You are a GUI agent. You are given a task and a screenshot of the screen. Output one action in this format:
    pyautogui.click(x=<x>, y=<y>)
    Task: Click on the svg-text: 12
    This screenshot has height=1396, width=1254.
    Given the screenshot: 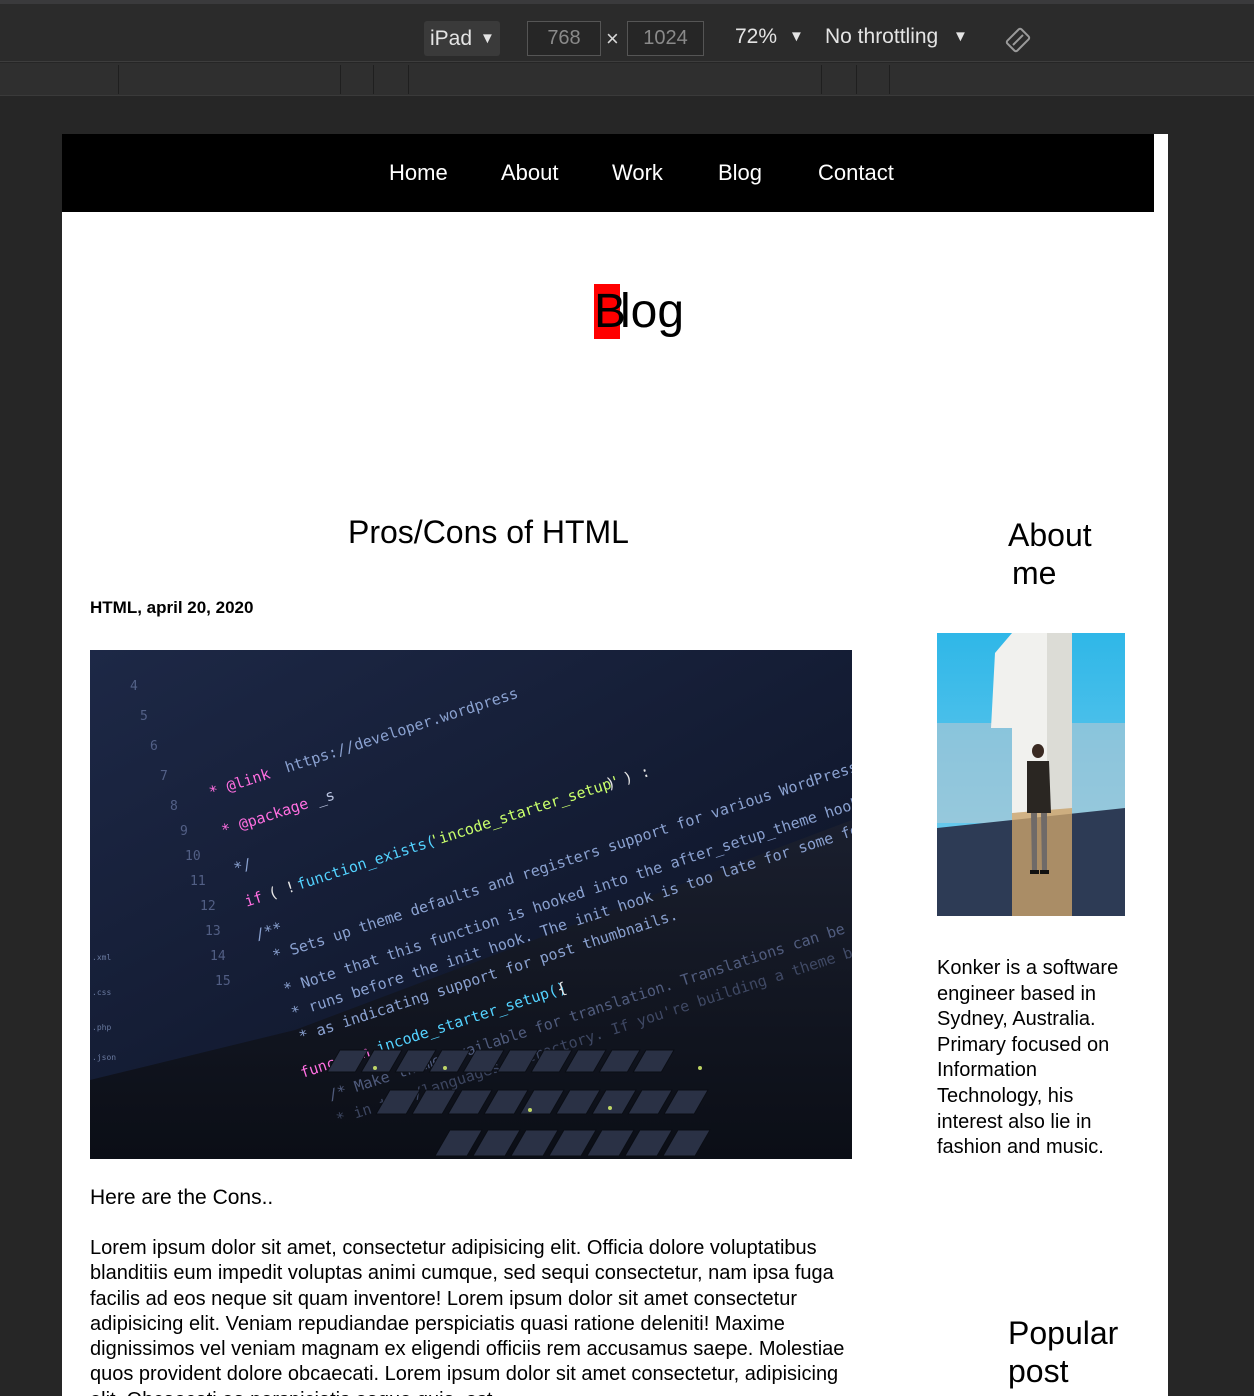 What is the action you would take?
    pyautogui.click(x=208, y=906)
    